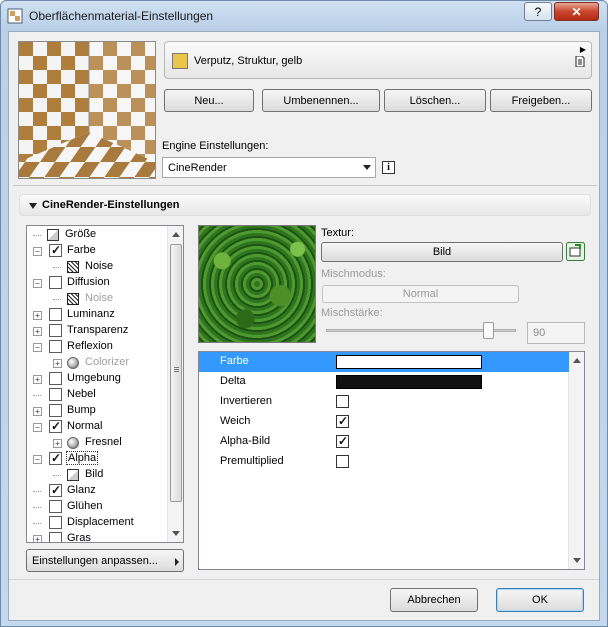  Describe the element at coordinates (367, 167) in the screenshot. I see `chevron-down-icon` at that location.